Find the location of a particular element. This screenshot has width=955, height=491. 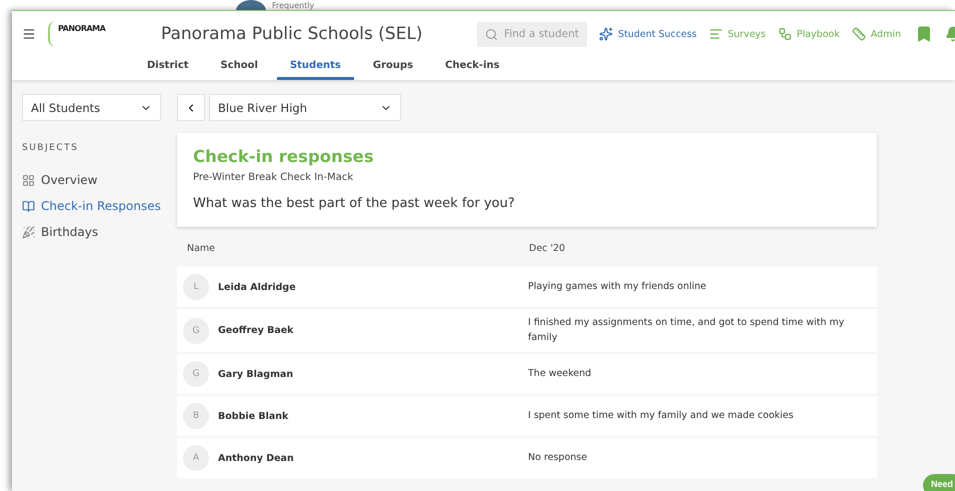

ruler-icon is located at coordinates (859, 34).